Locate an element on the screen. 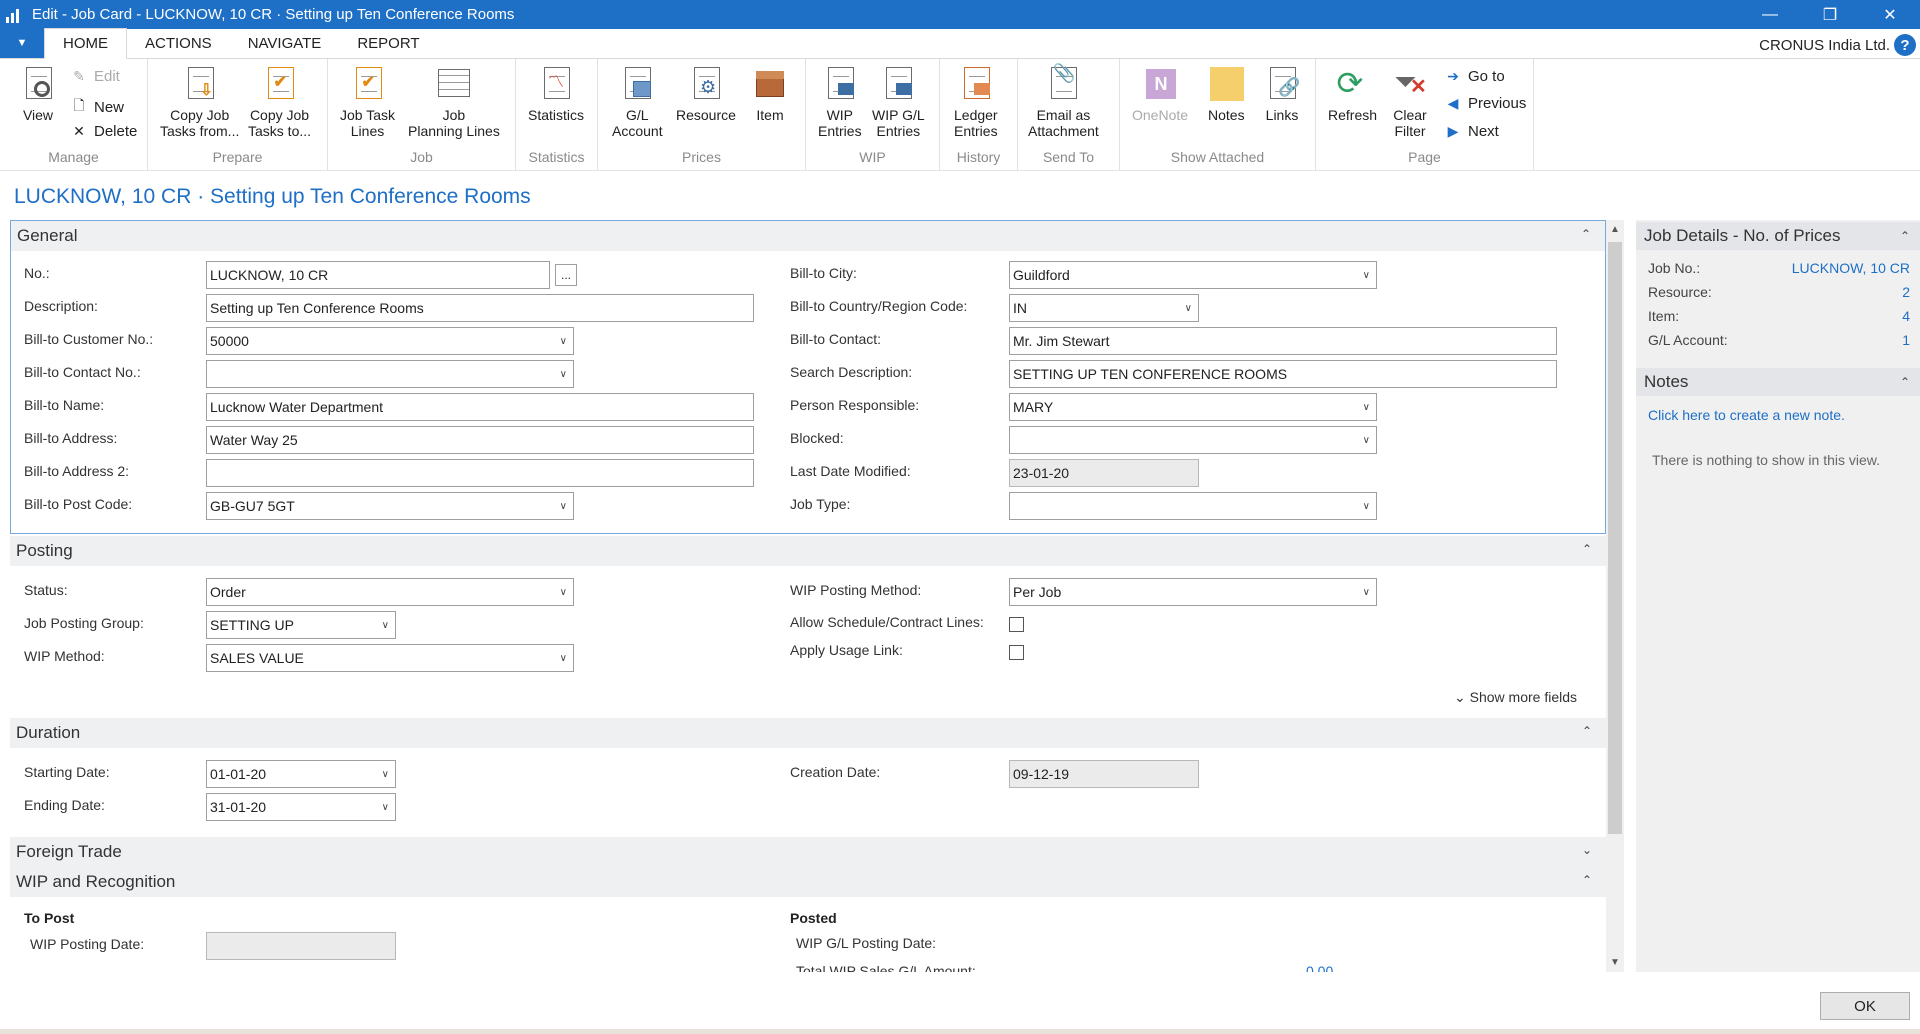 The image size is (1920, 1034). section-foreign-trade-header: Foreign Trade ⌄ is located at coordinates (808, 852).